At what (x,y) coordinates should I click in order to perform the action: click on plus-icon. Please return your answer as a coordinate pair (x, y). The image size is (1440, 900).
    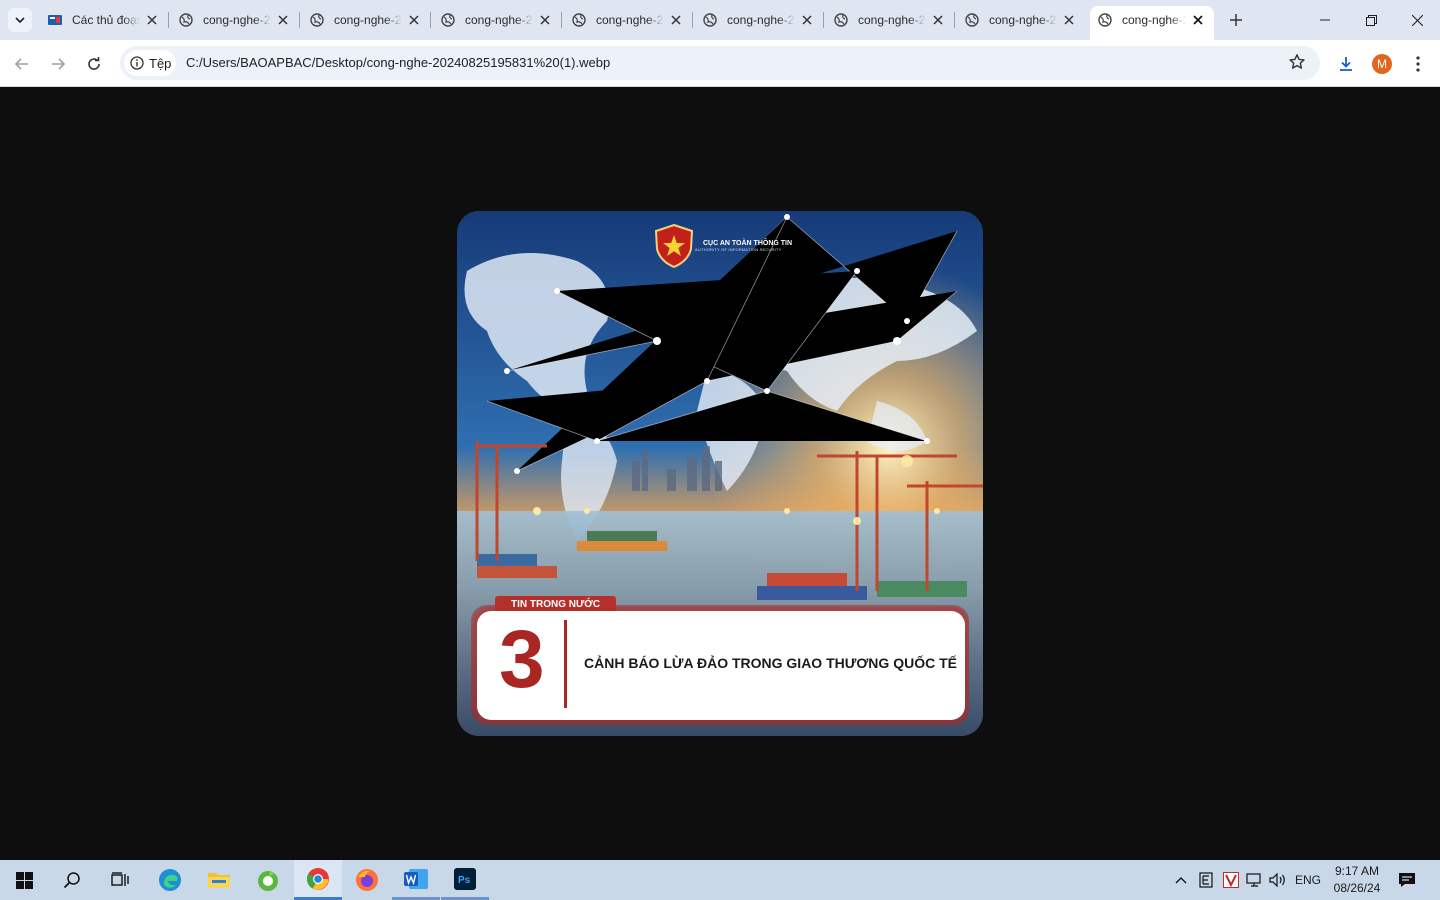
    Looking at the image, I should click on (1236, 20).